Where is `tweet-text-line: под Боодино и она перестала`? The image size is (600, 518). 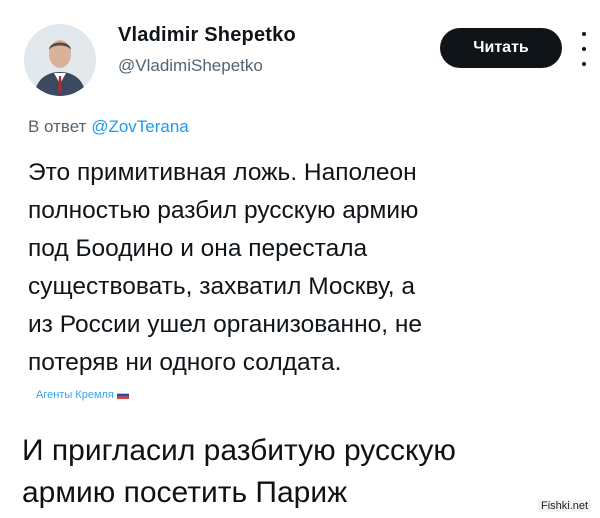
tweet-text-line: под Боодино и она перестала is located at coordinates (198, 248).